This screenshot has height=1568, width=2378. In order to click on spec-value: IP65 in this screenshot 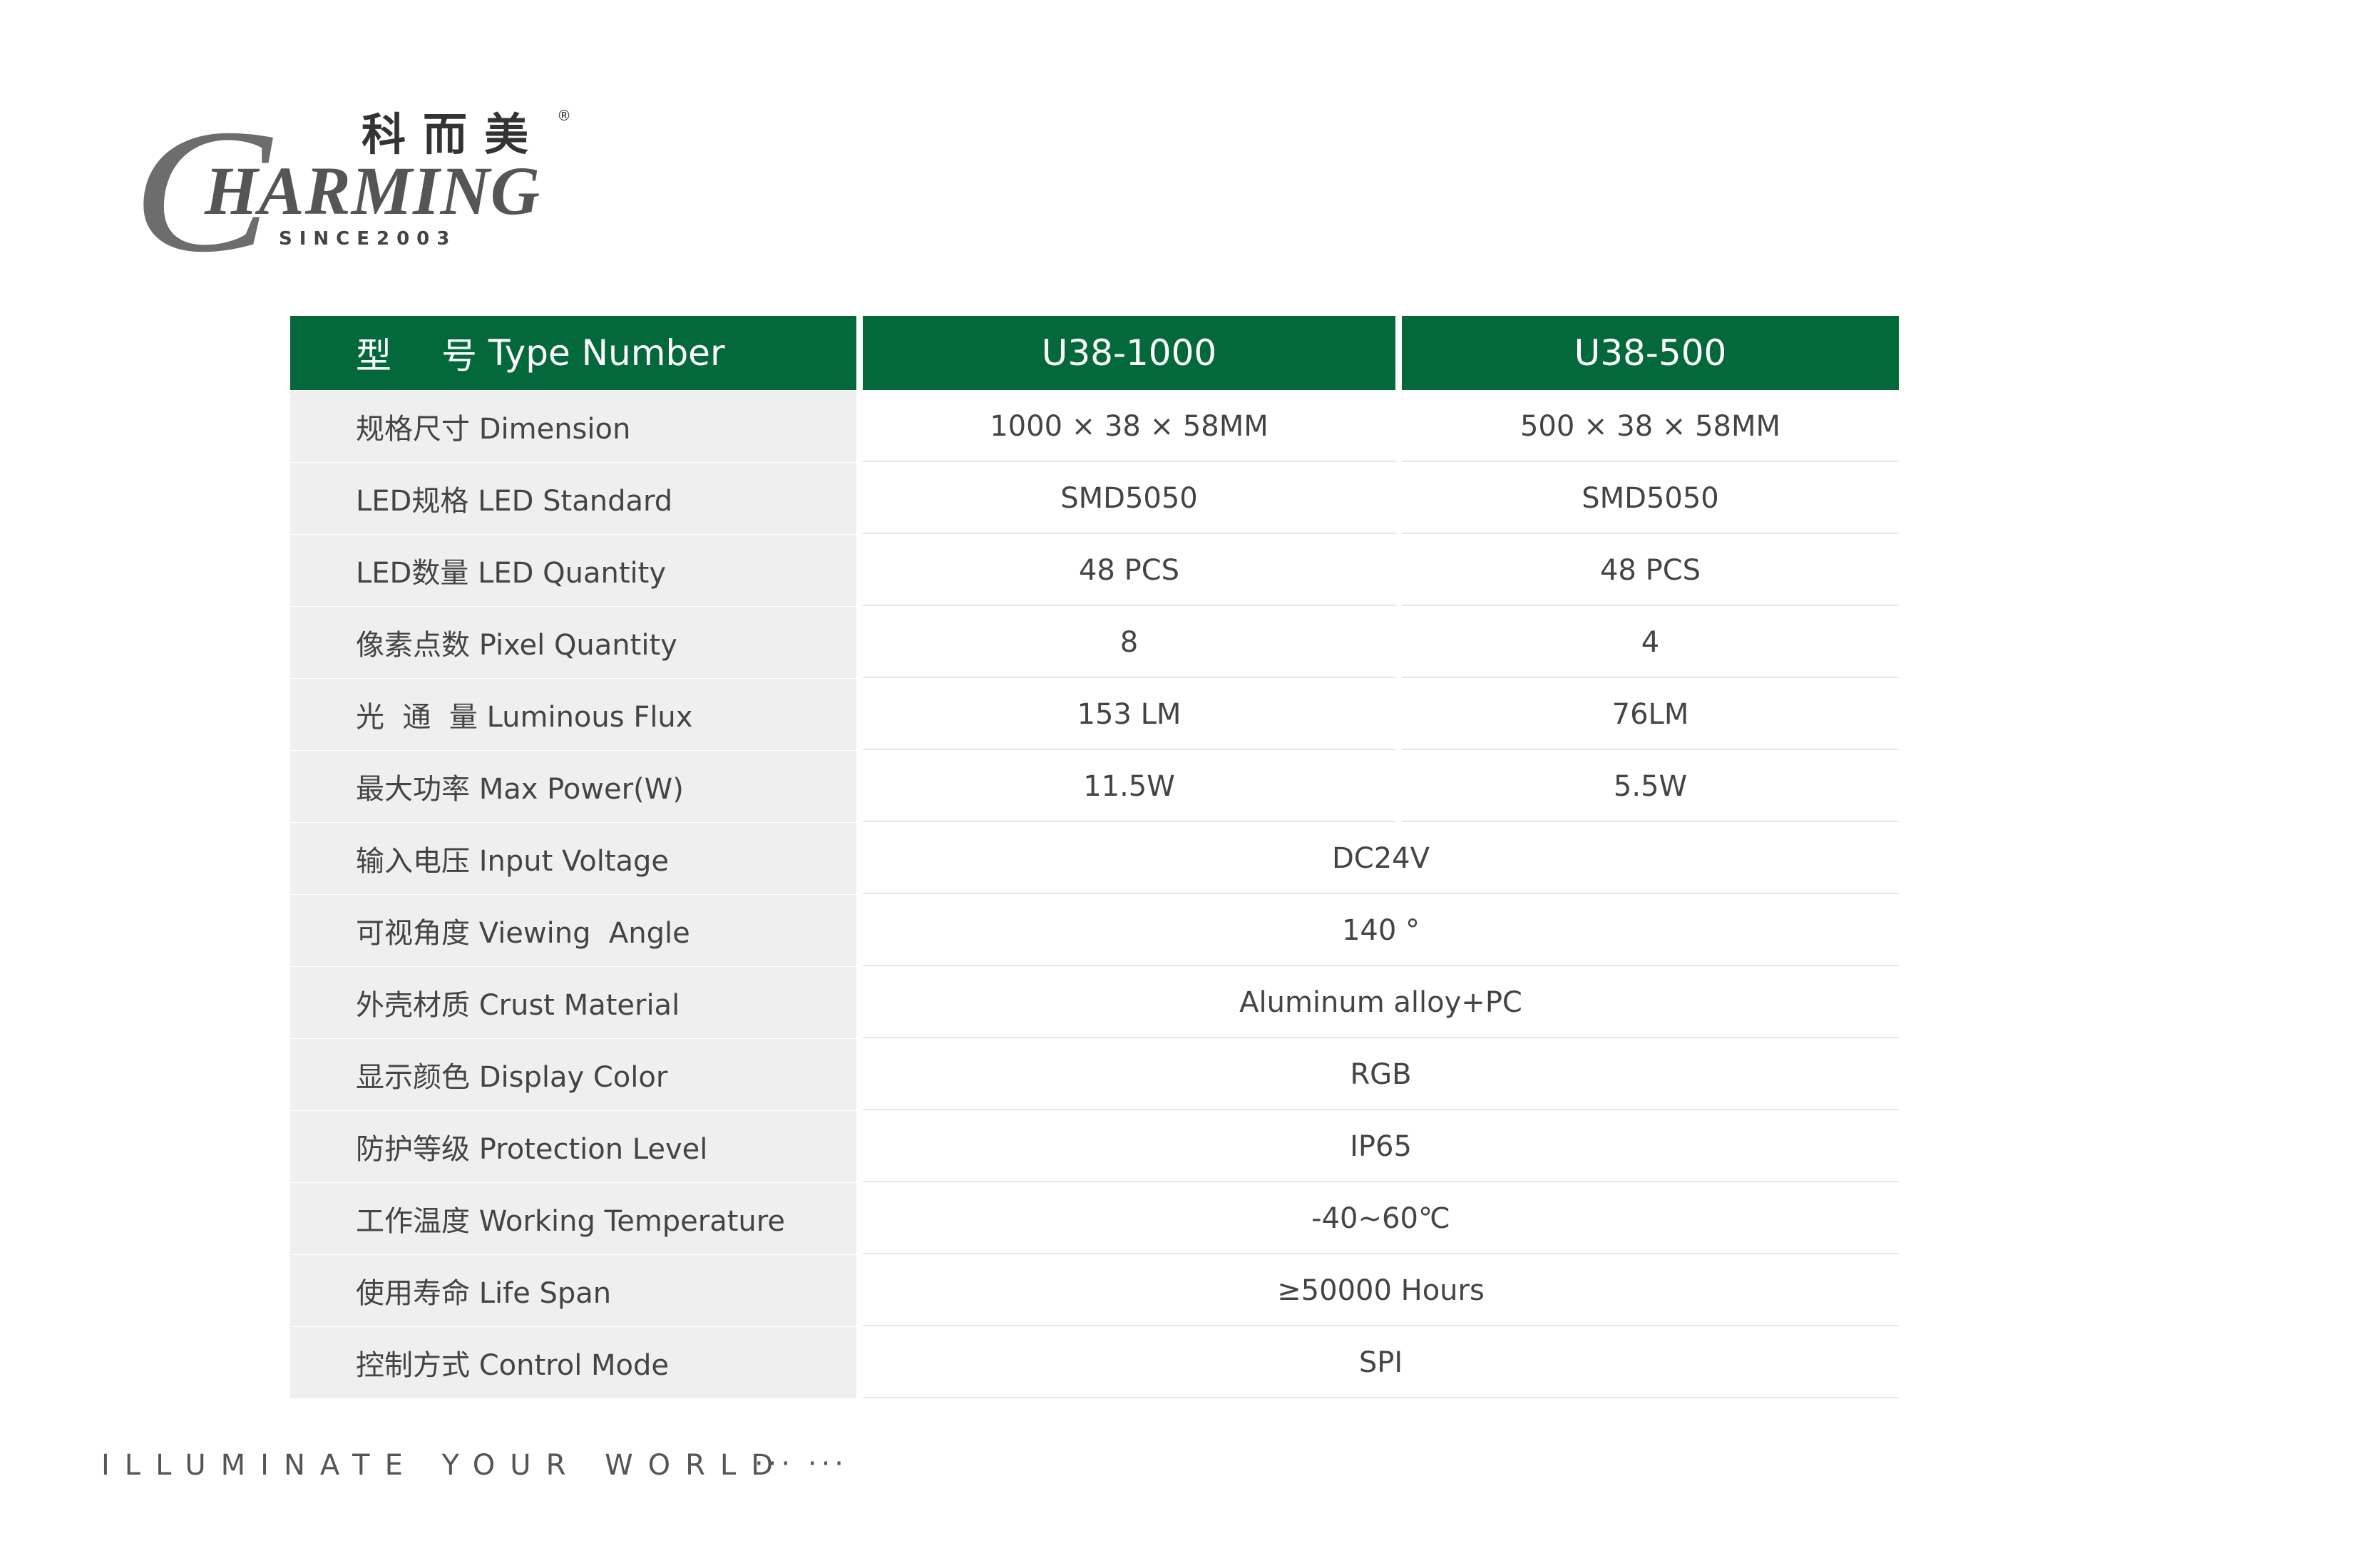, I will do `click(1381, 1146)`.